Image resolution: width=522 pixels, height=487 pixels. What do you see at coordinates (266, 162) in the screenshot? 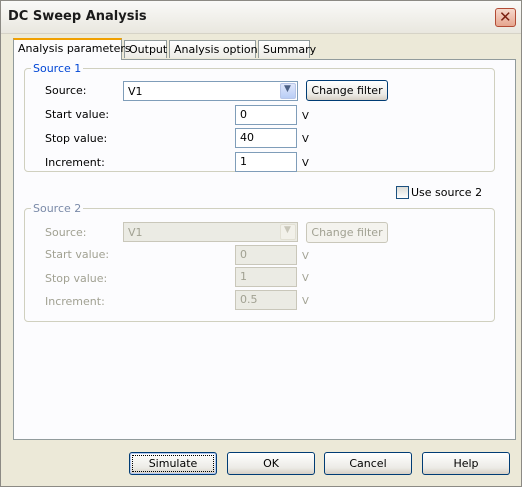
I see `source1-increment-input: 1` at bounding box center [266, 162].